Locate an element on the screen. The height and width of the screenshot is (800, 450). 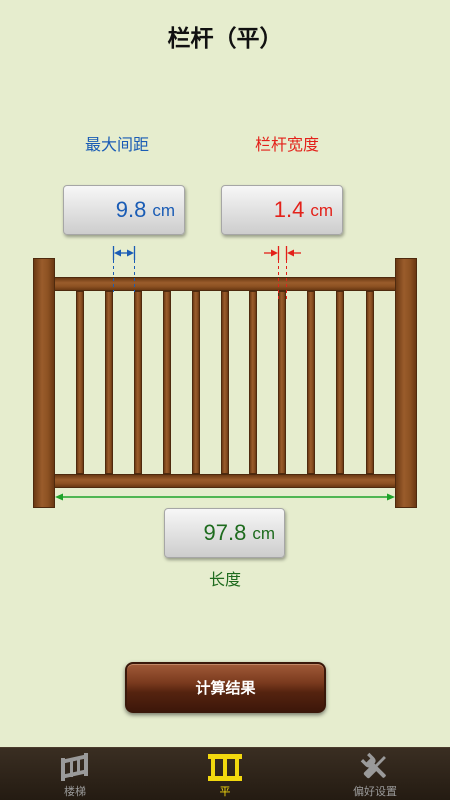
tab-stairs: 楼梯 is located at coordinates (75, 774).